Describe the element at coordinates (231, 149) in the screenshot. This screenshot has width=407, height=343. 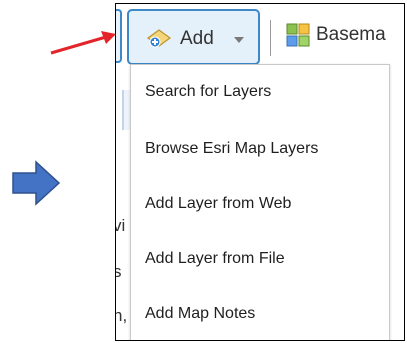
I see `menu-item-browse-esri-map-layers: Browse Esri Map Layers` at that location.